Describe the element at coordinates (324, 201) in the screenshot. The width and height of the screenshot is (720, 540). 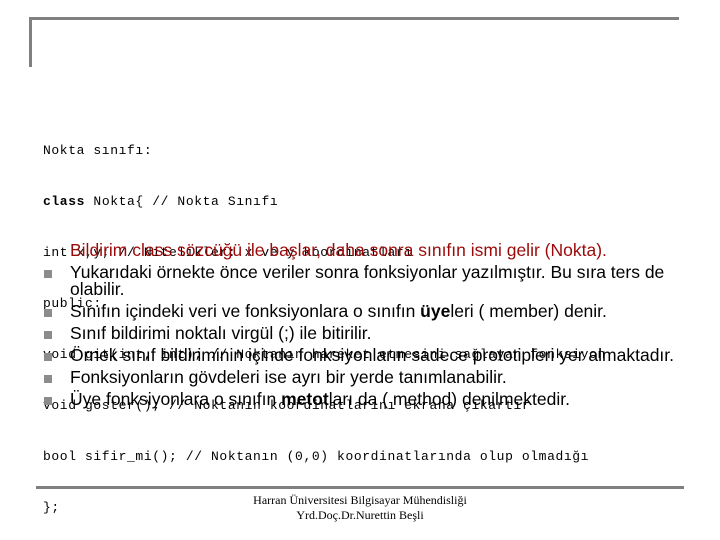
I see `code-line: class Nokta{ // Nokta Sınıfı` at that location.